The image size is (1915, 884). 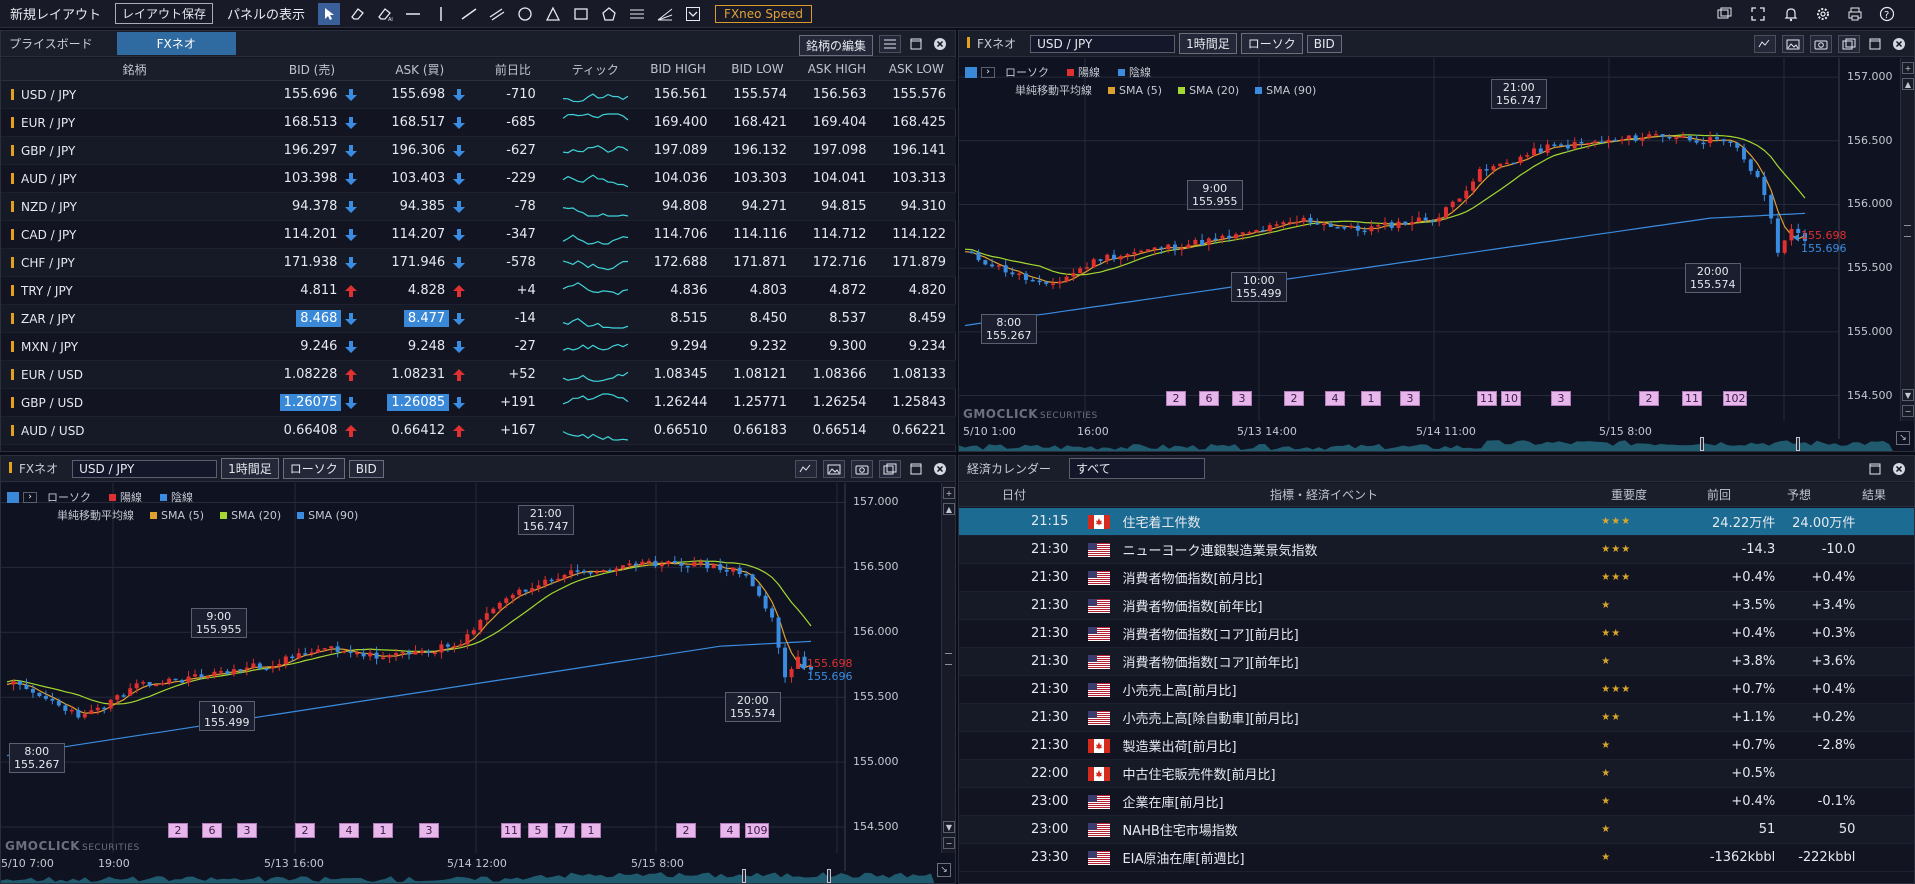 I want to click on bid-value: 196.297, so click(x=311, y=150).